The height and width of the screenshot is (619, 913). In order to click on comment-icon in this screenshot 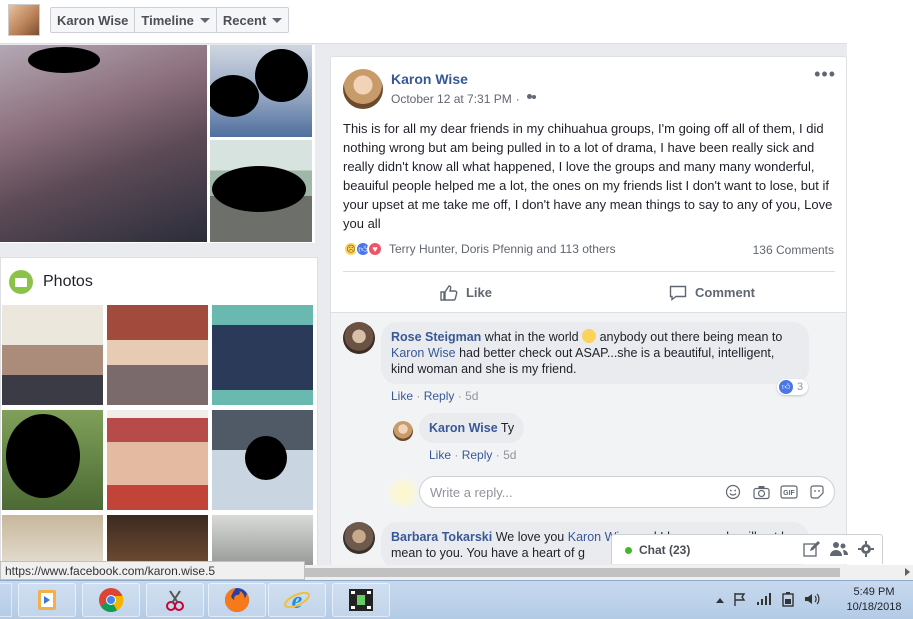, I will do `click(678, 293)`.